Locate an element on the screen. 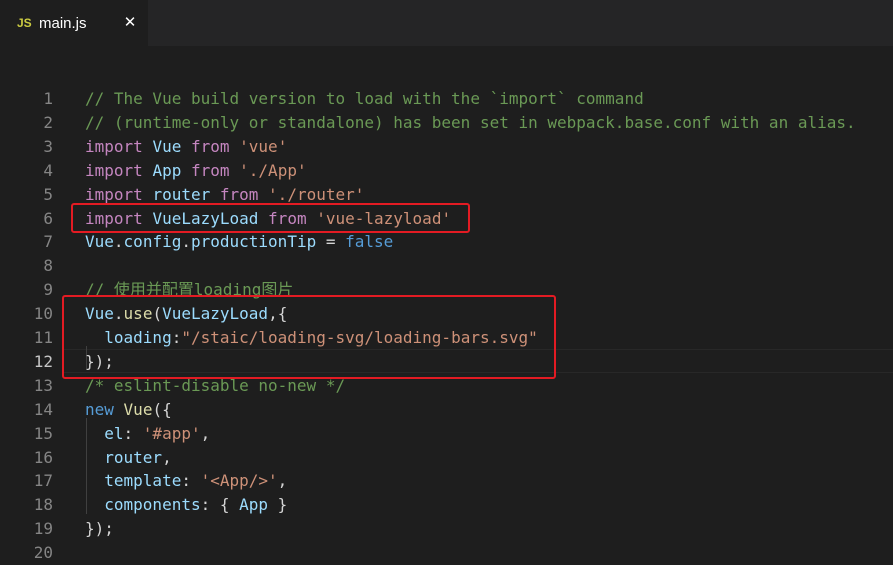  tab-main-js: JS main.js ✕ is located at coordinates (74, 23).